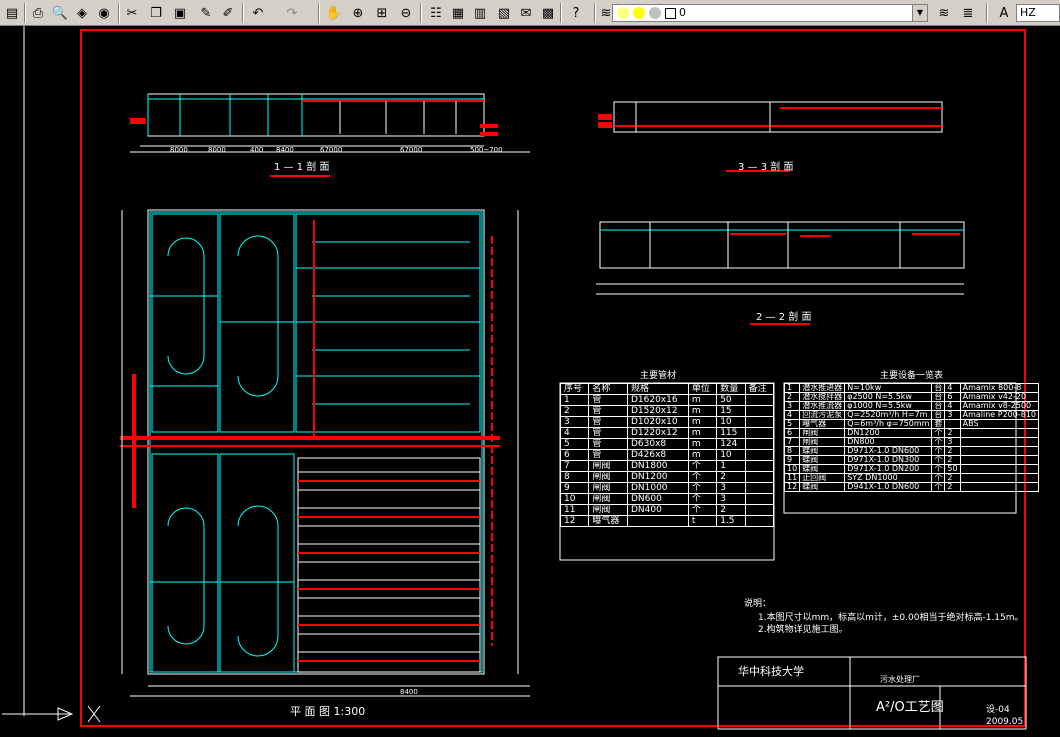 This screenshot has width=1060, height=737. Describe the element at coordinates (900, 679) in the screenshot. I see `project-name: 污水处理厂` at that location.